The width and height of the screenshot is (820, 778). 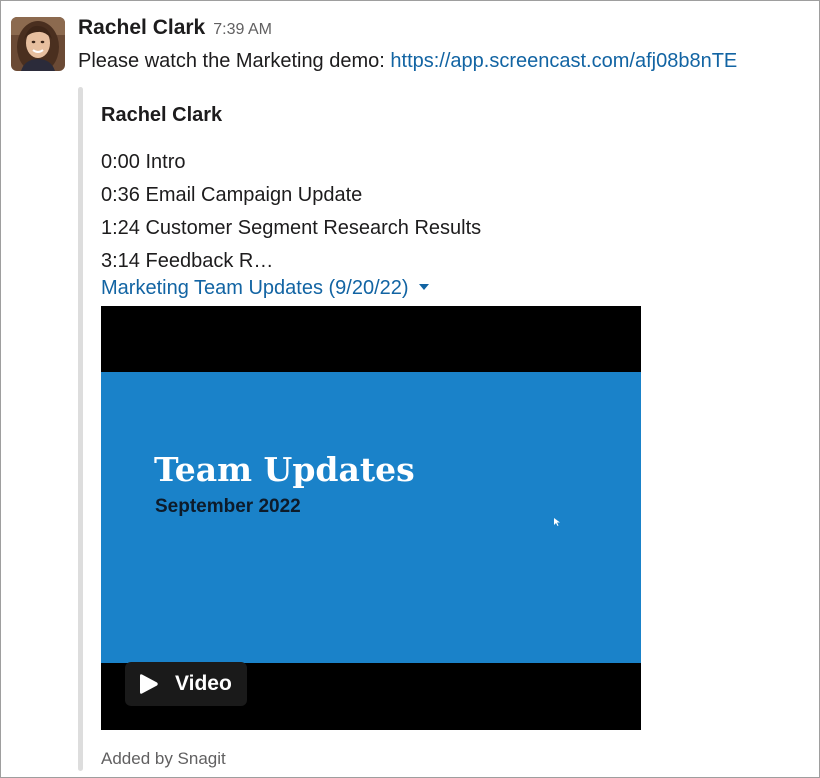 I want to click on caret-down-icon, so click(x=423, y=286).